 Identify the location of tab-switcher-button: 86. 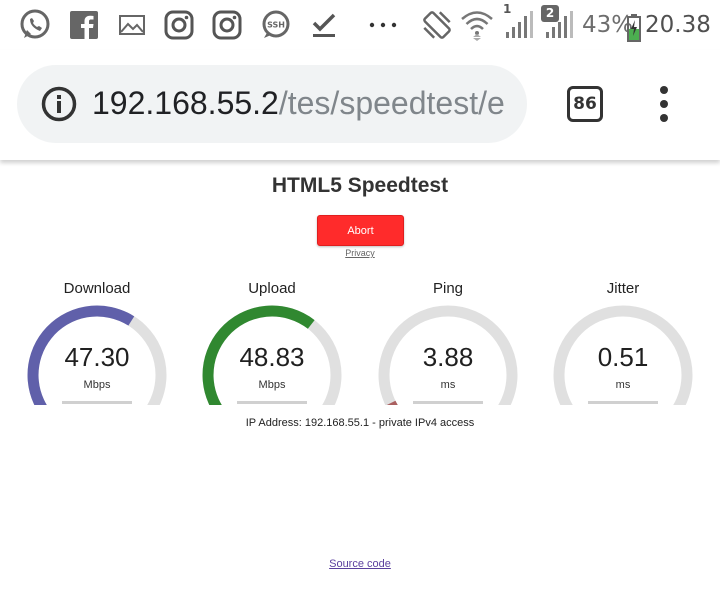
(585, 104).